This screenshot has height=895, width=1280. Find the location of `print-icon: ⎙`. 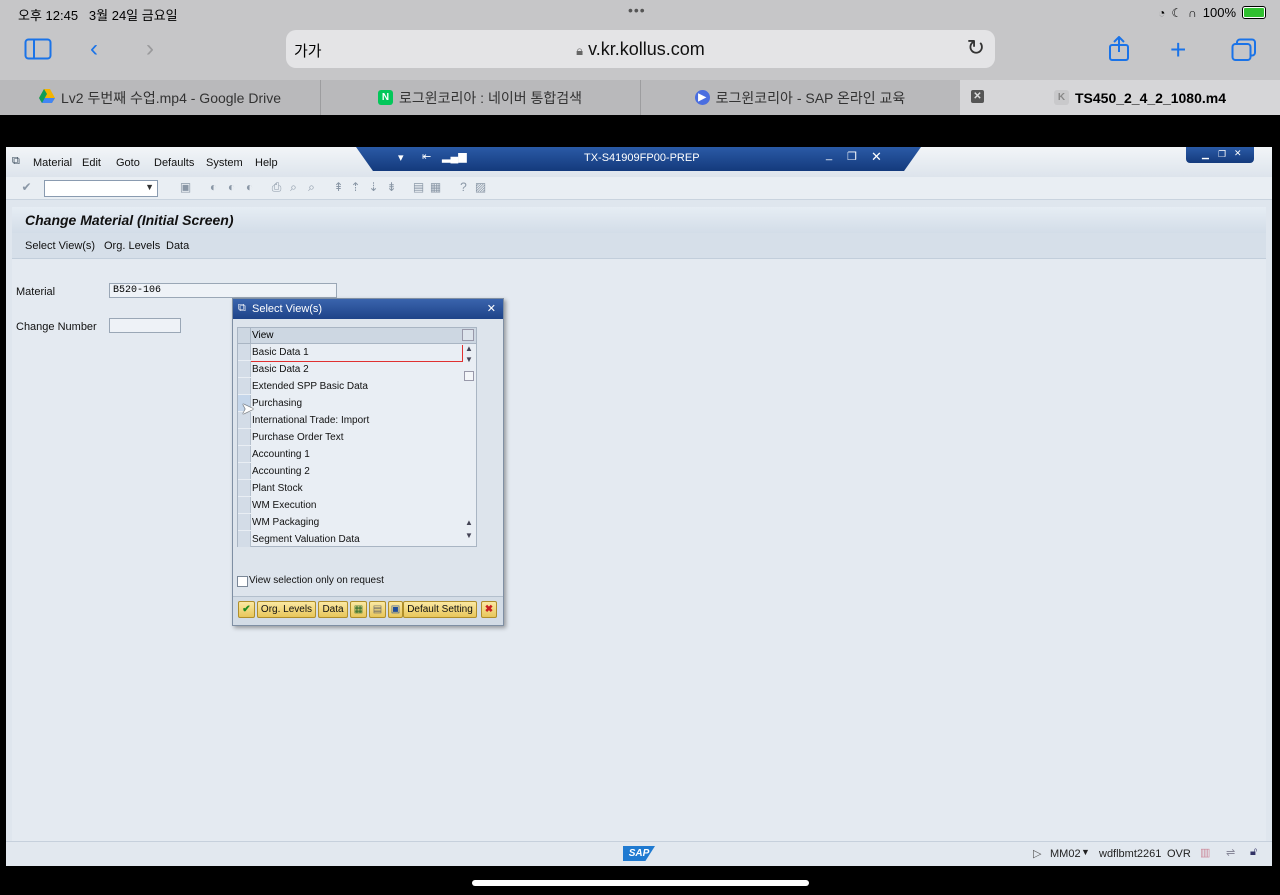

print-icon: ⎙ is located at coordinates (276, 187).